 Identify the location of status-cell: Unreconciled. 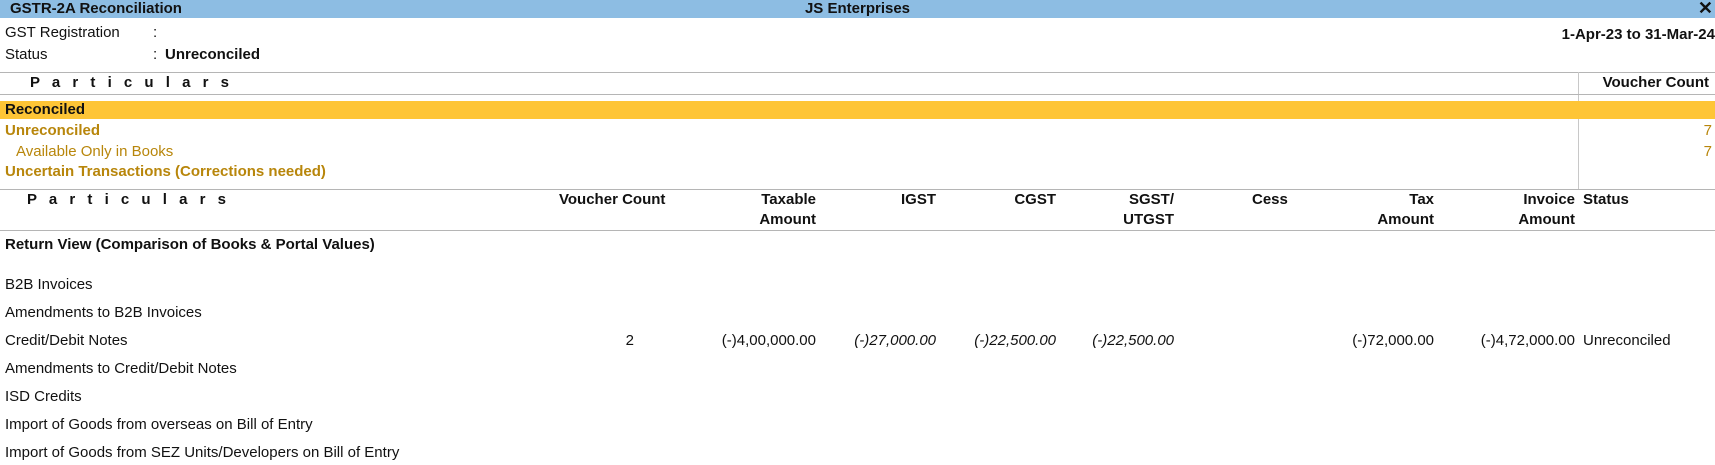
(1627, 340).